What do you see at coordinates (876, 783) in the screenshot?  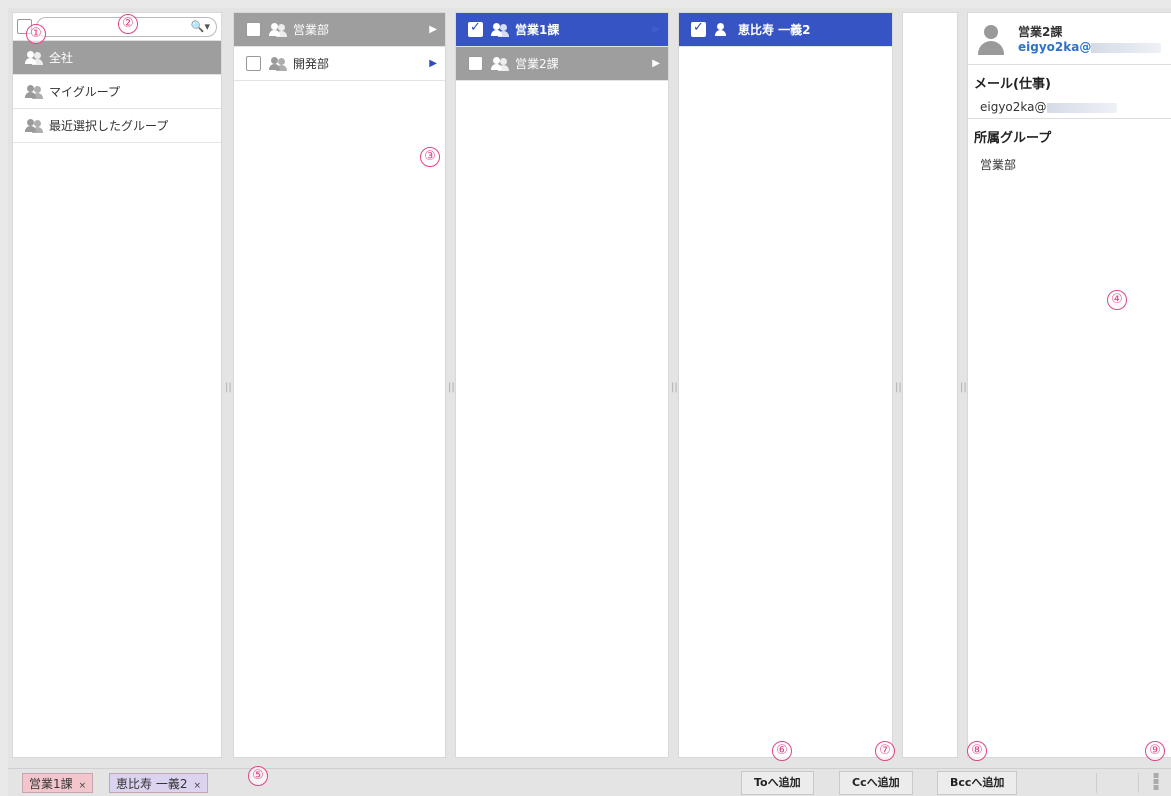 I see `add-cc-button: Ccへ追加` at bounding box center [876, 783].